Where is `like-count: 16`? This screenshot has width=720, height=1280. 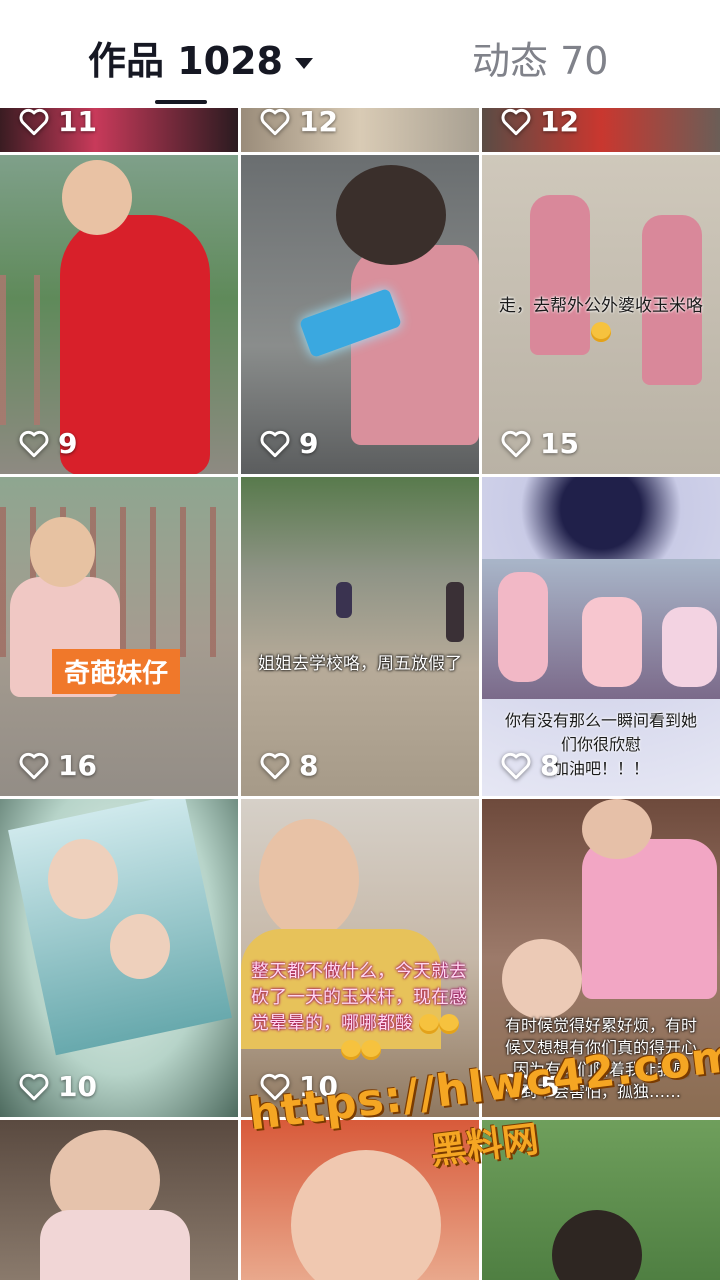 like-count: 16 is located at coordinates (57, 765).